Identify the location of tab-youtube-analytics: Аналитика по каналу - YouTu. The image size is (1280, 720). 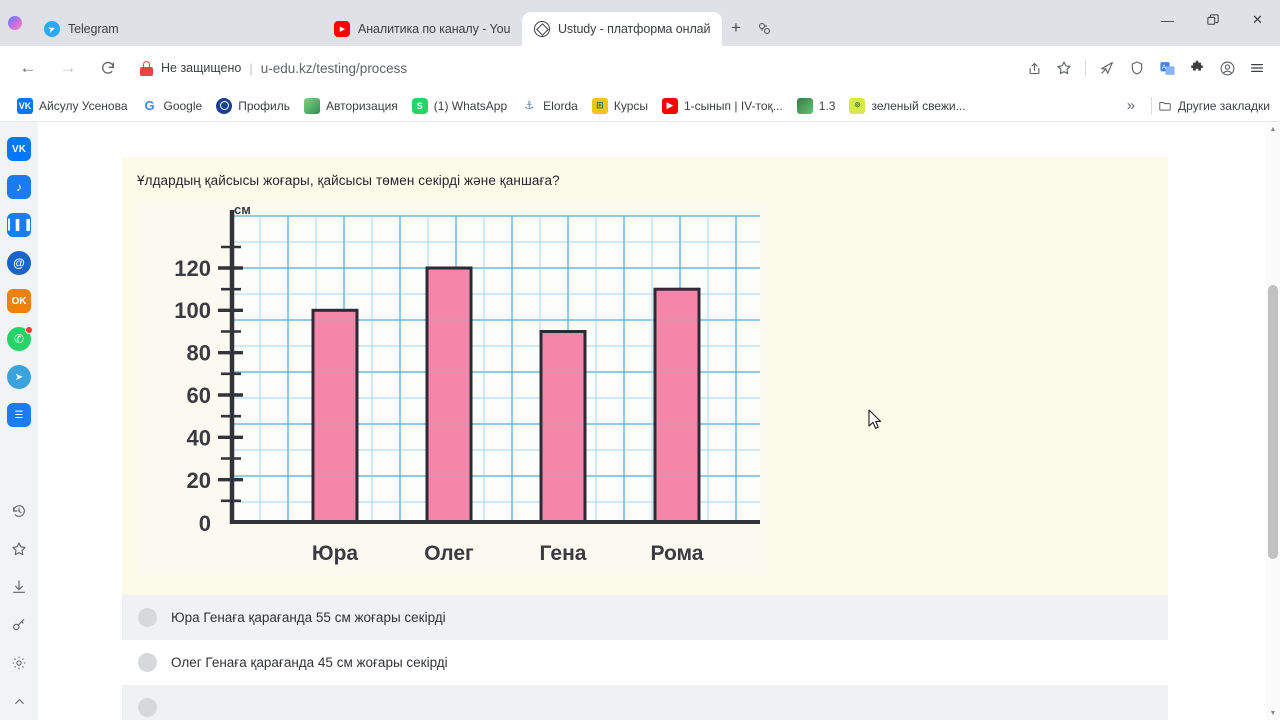
(422, 29).